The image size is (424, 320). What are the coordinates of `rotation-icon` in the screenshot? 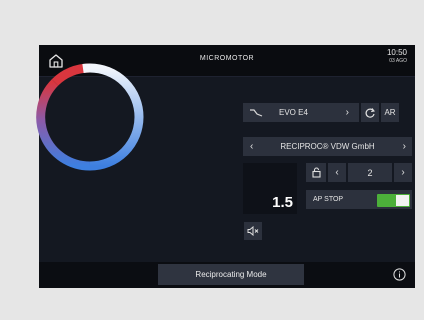 It's located at (370, 112).